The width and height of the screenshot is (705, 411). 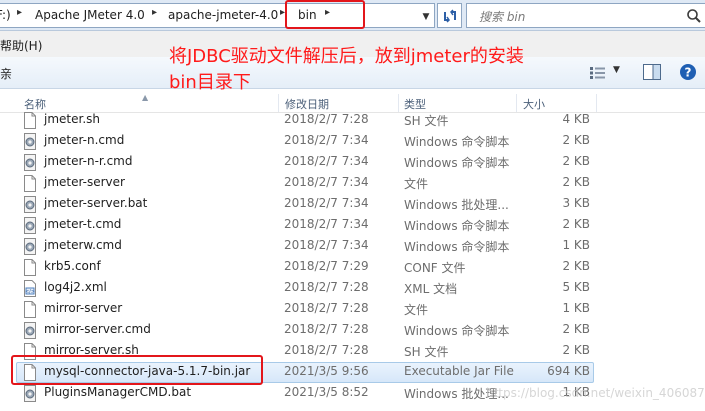 I want to click on refresh-button, so click(x=449, y=15).